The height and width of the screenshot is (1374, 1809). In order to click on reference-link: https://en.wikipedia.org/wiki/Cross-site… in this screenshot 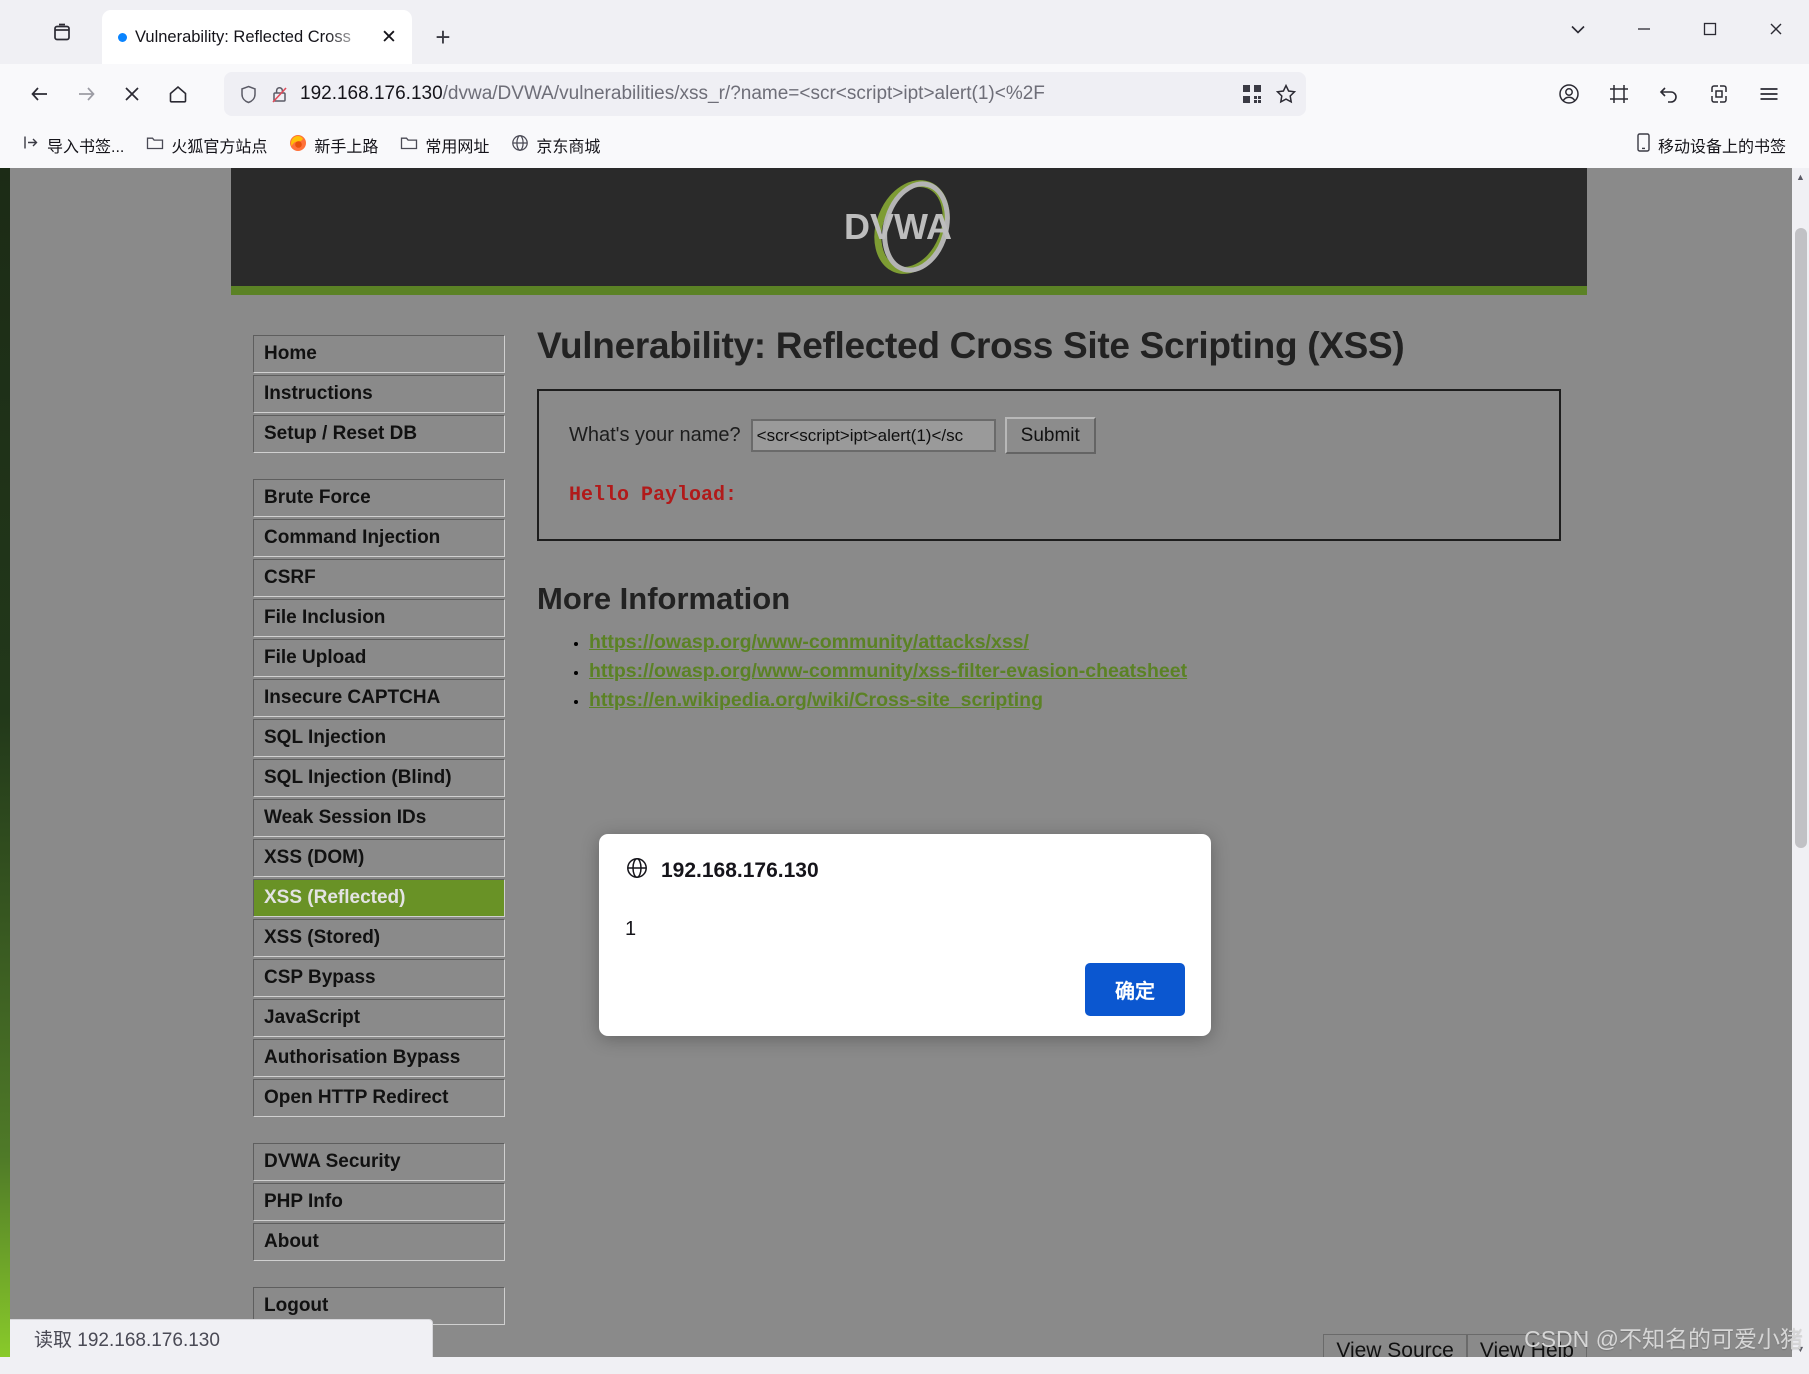, I will do `click(816, 700)`.